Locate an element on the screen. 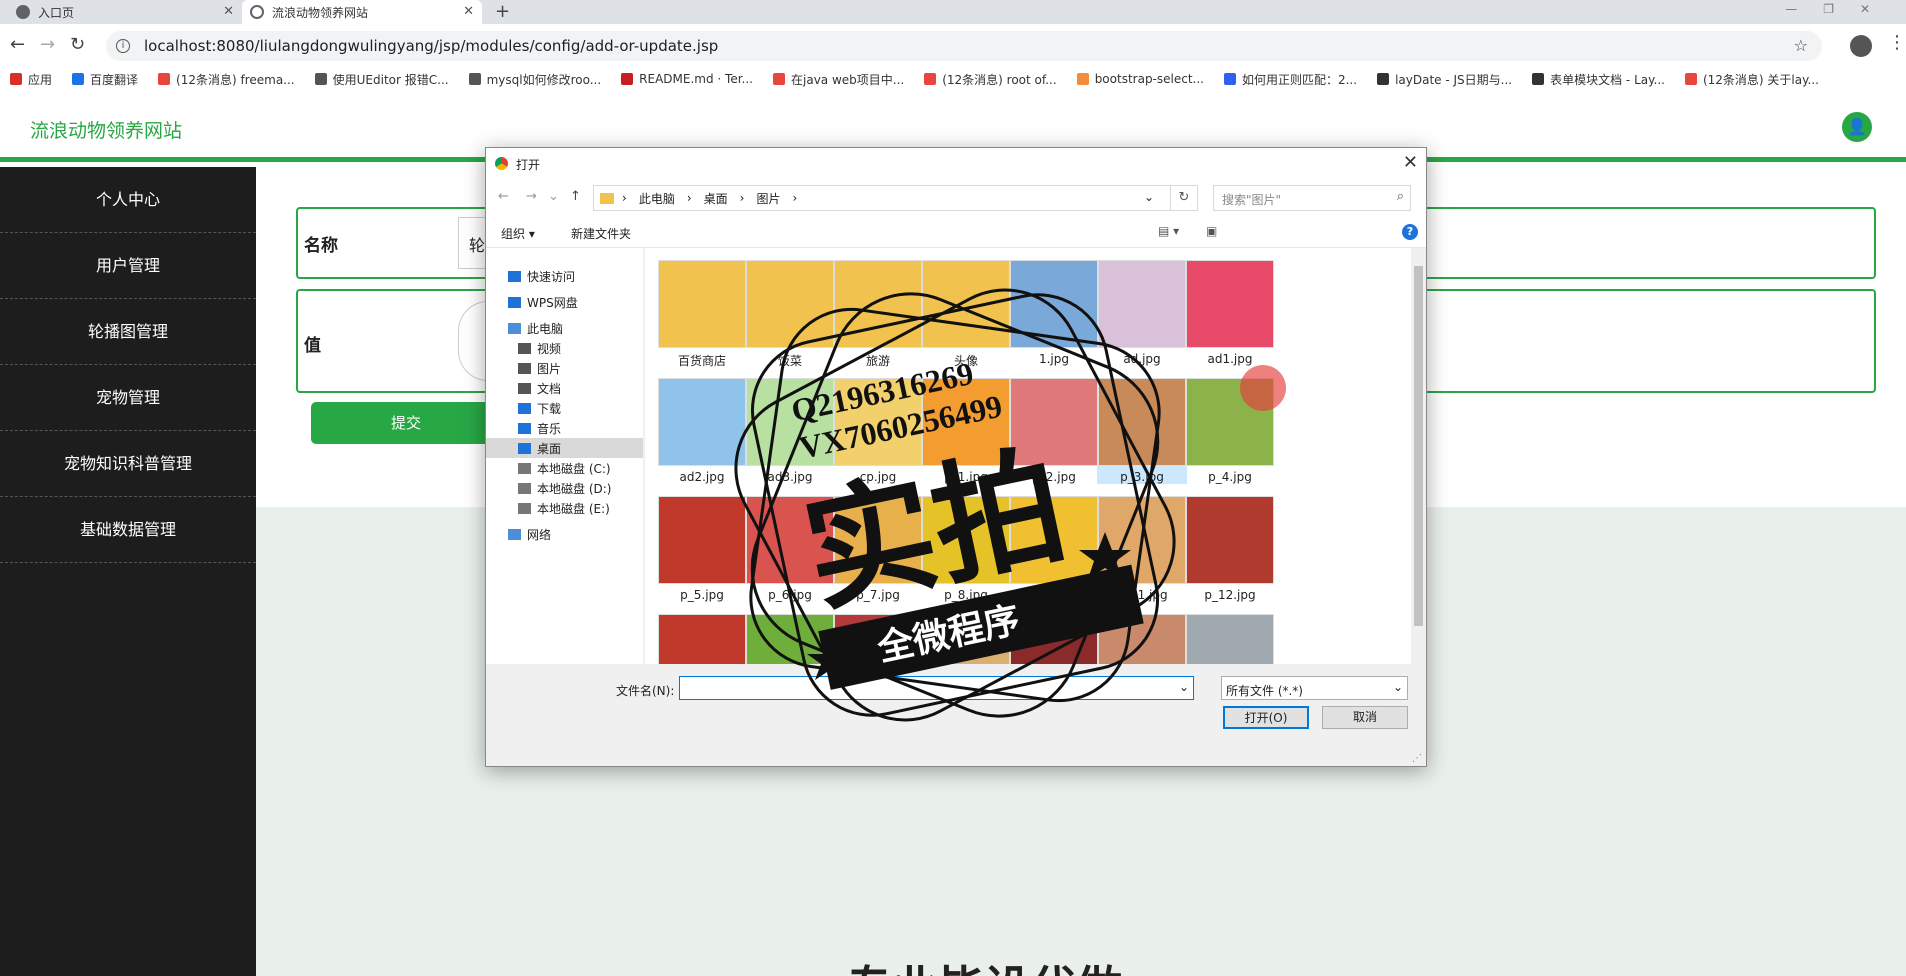 The width and height of the screenshot is (1906, 976). user-icon: 👤 is located at coordinates (1857, 127).